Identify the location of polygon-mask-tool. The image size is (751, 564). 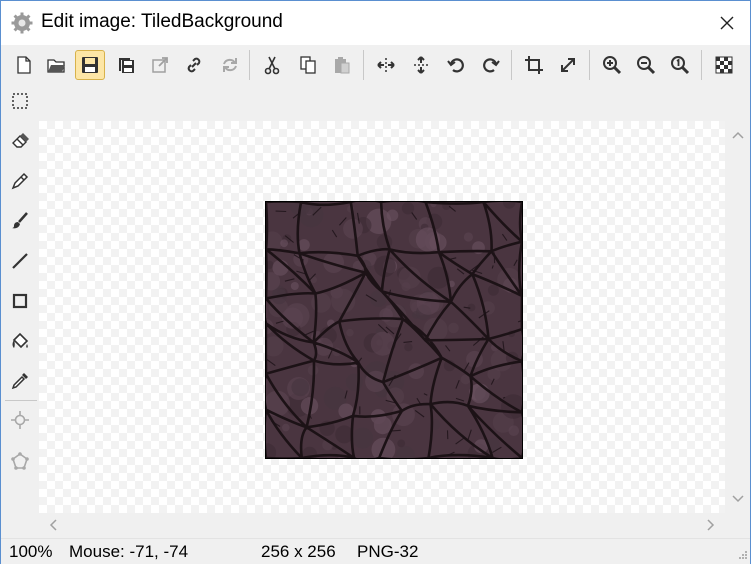
(20, 461).